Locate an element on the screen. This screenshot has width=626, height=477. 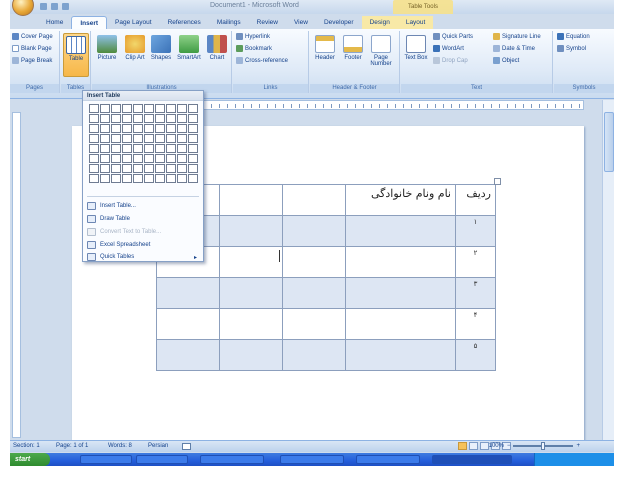
status-words: Words: 8 is located at coordinates (120, 446).